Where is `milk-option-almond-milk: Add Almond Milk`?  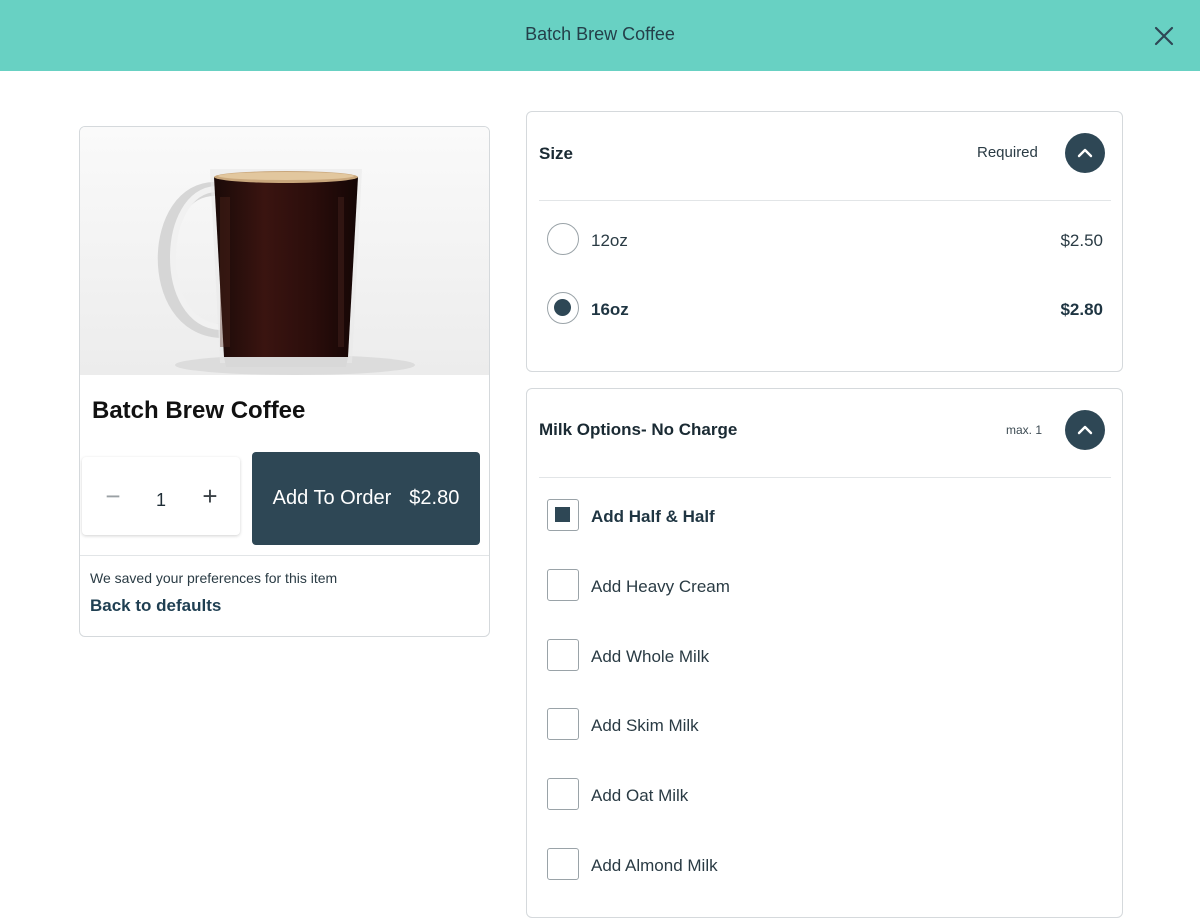
milk-option-almond-milk: Add Almond Milk is located at coordinates (825, 865).